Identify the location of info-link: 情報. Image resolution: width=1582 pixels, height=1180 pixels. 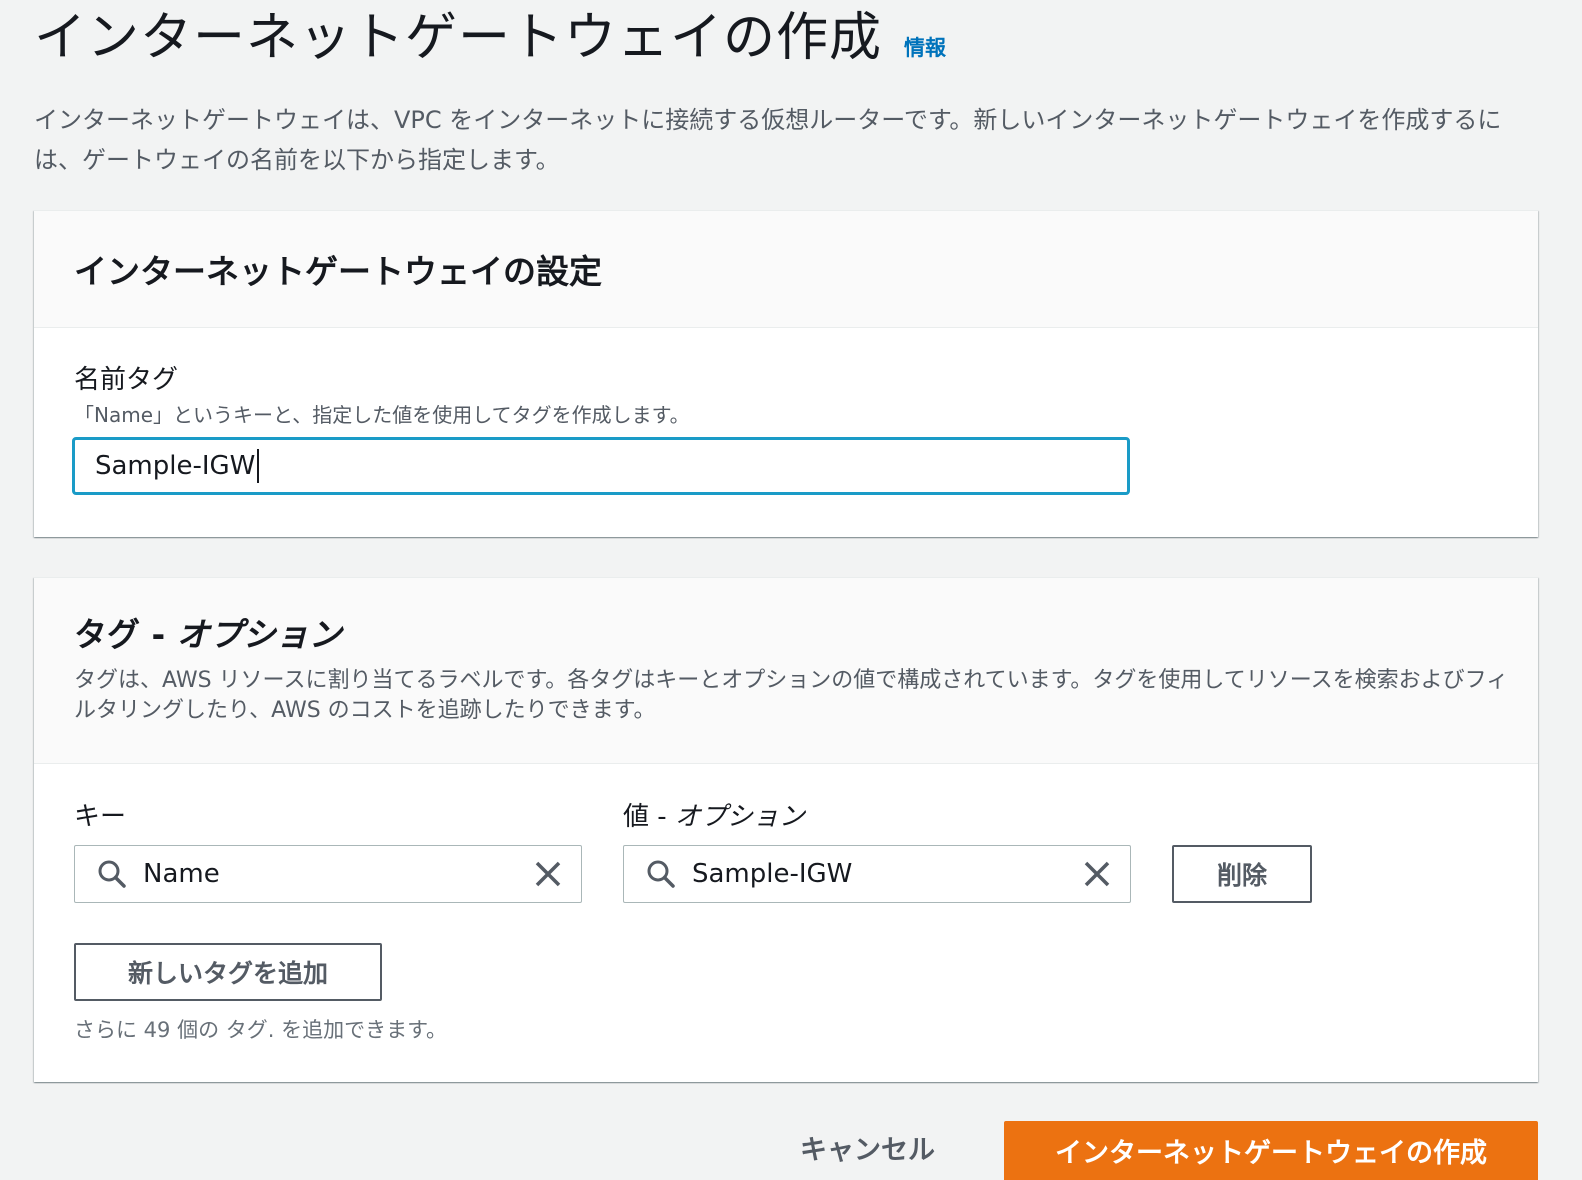
(925, 47).